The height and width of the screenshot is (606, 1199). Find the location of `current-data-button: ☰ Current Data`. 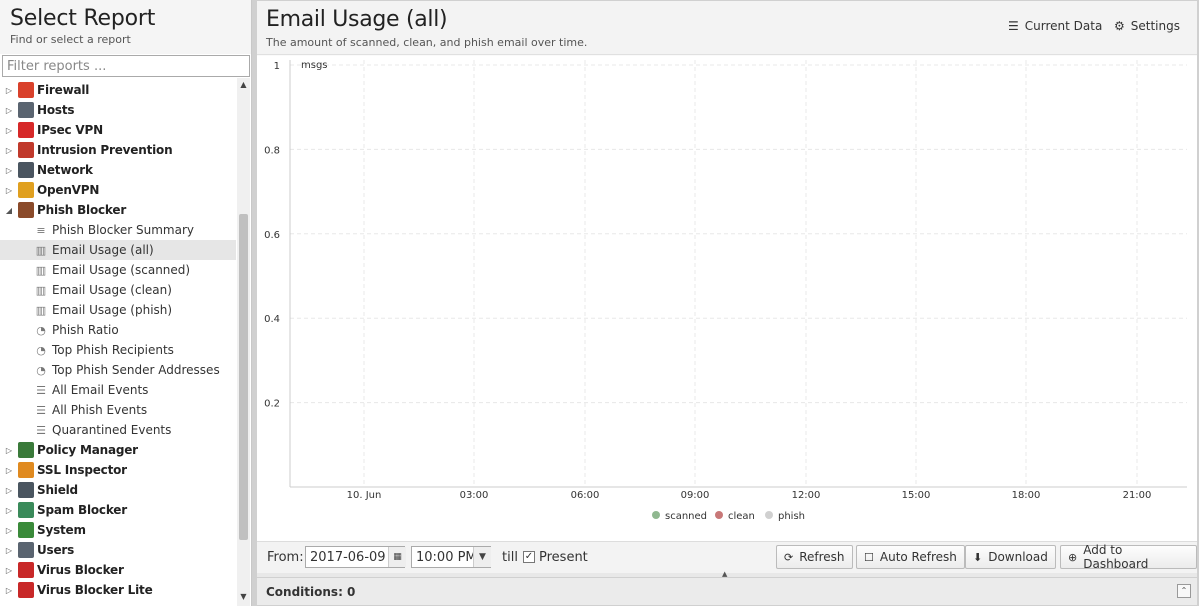

current-data-button: ☰ Current Data is located at coordinates (1055, 26).